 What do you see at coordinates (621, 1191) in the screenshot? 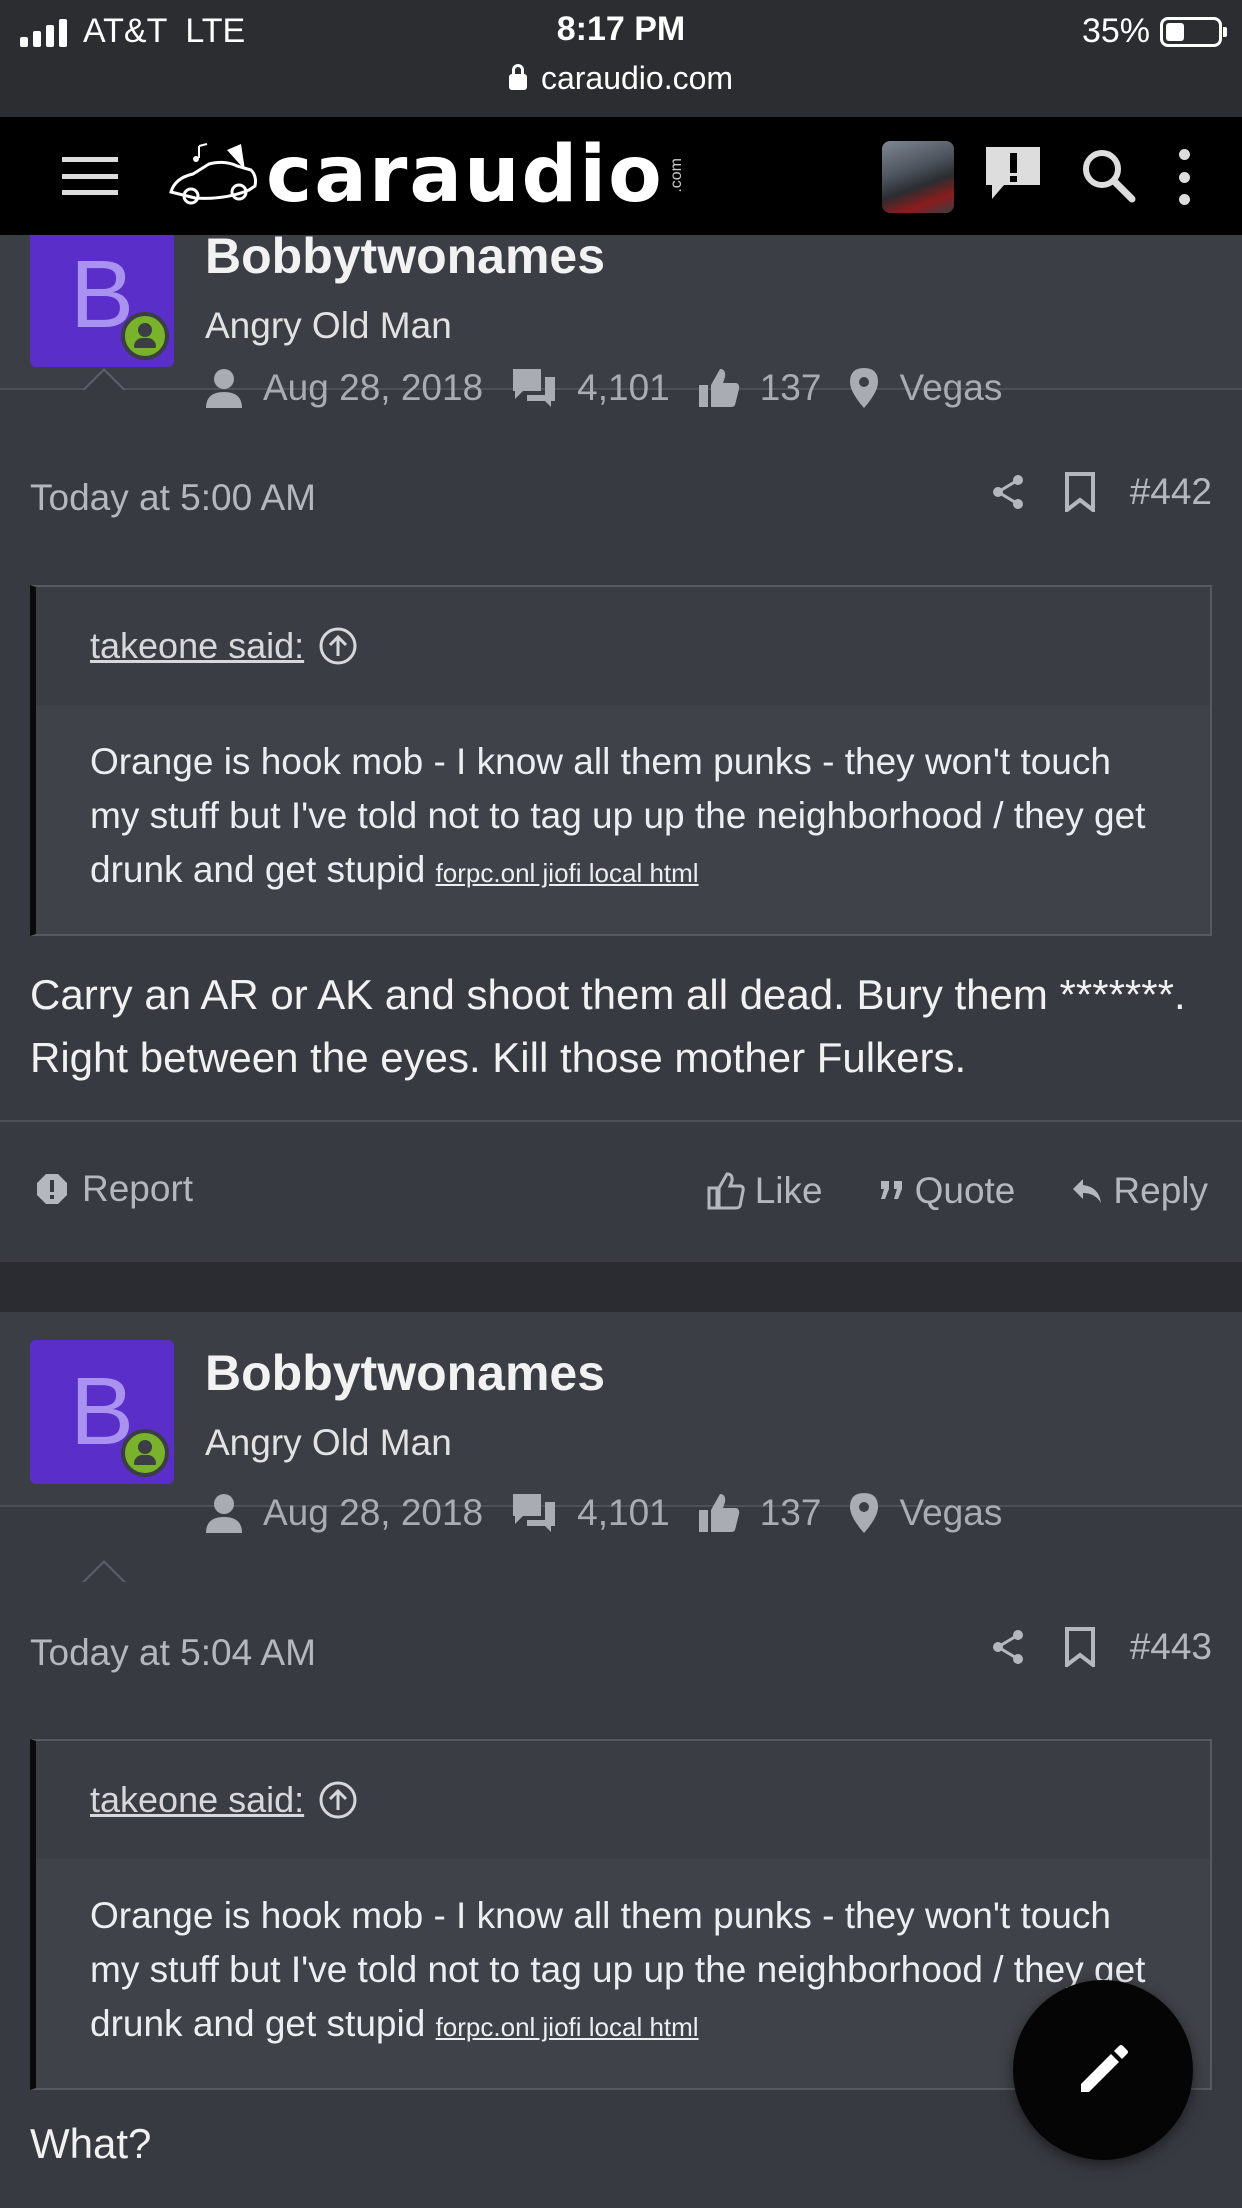
I see `post-footer: Report Like Quote Reply` at bounding box center [621, 1191].